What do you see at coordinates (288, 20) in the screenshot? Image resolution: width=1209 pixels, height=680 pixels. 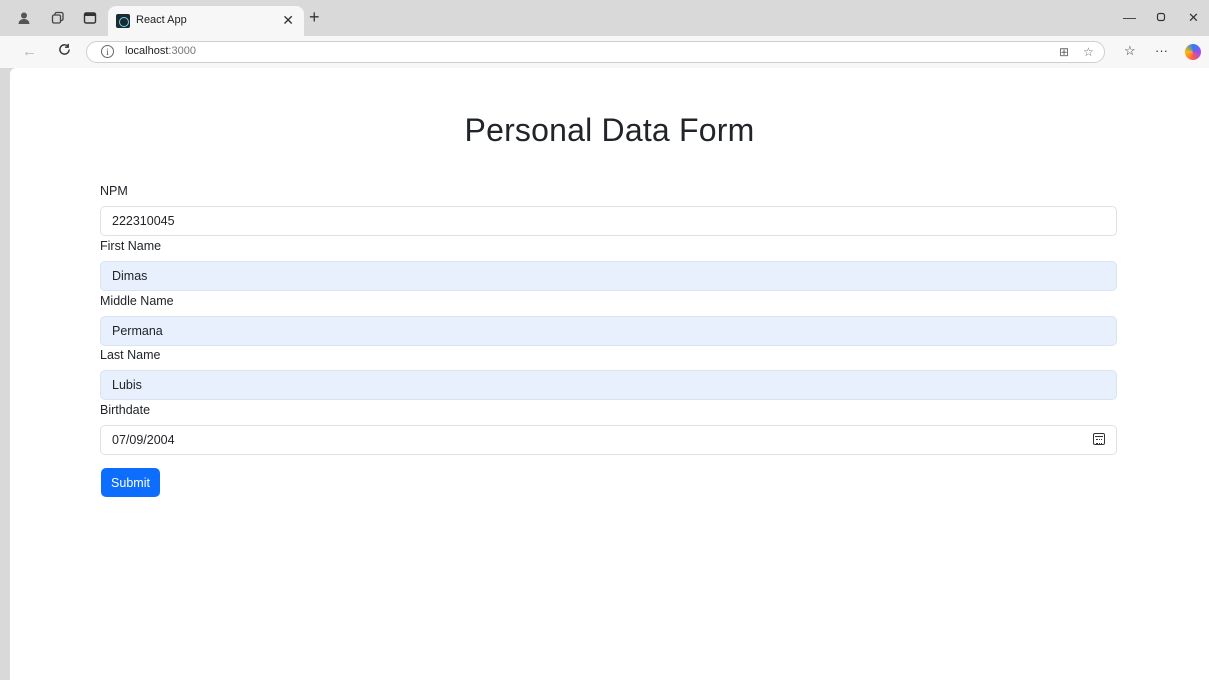 I see `tab-close-icon: ✕` at bounding box center [288, 20].